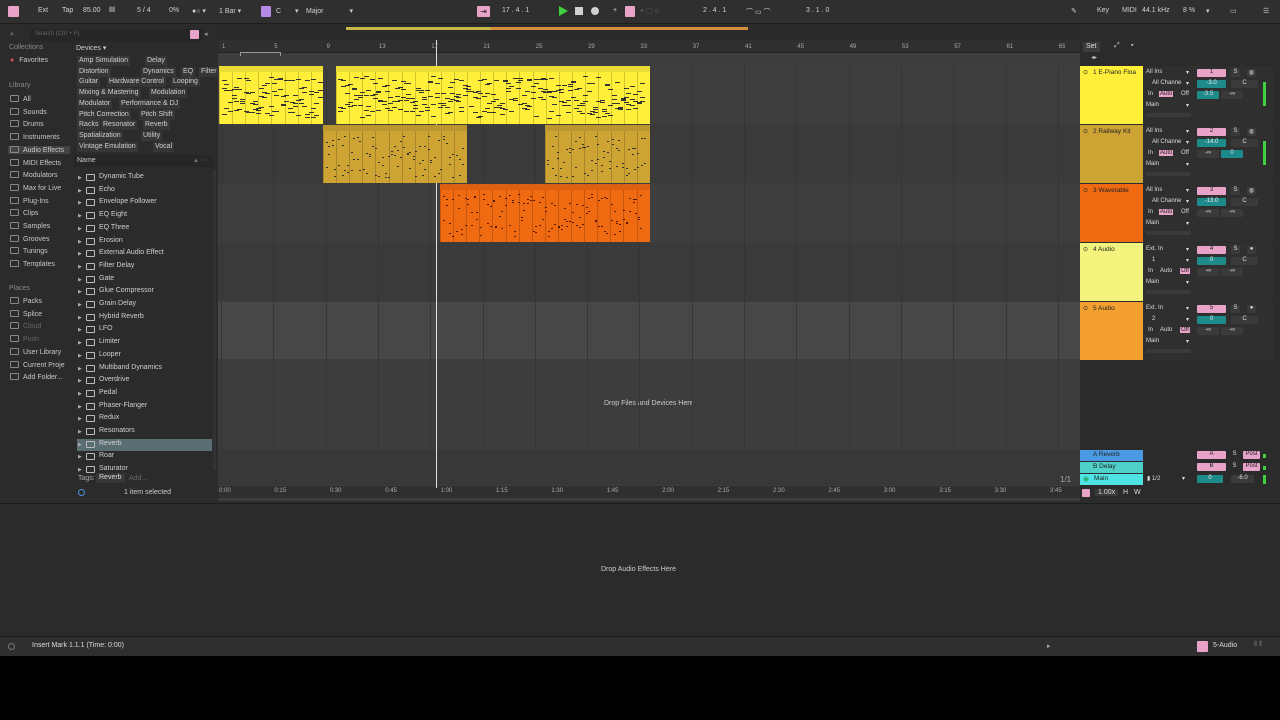 The image size is (1280, 720). I want to click on browser-file-item: ▶ Envelope Follower, so click(144, 203).